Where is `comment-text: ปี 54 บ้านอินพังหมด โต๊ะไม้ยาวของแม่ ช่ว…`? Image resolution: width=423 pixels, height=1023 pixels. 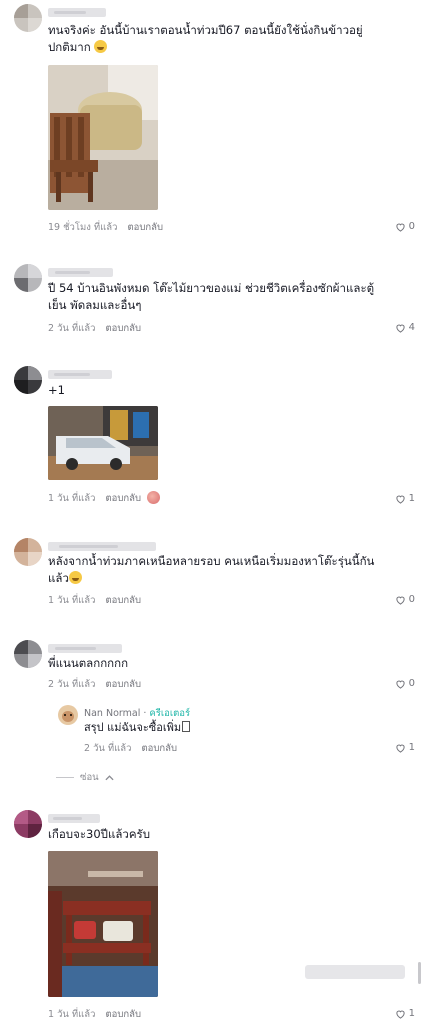 comment-text: ปี 54 บ้านอินพังหมด โต๊ะไม้ยาวของแม่ ช่ว… is located at coordinates (211, 296).